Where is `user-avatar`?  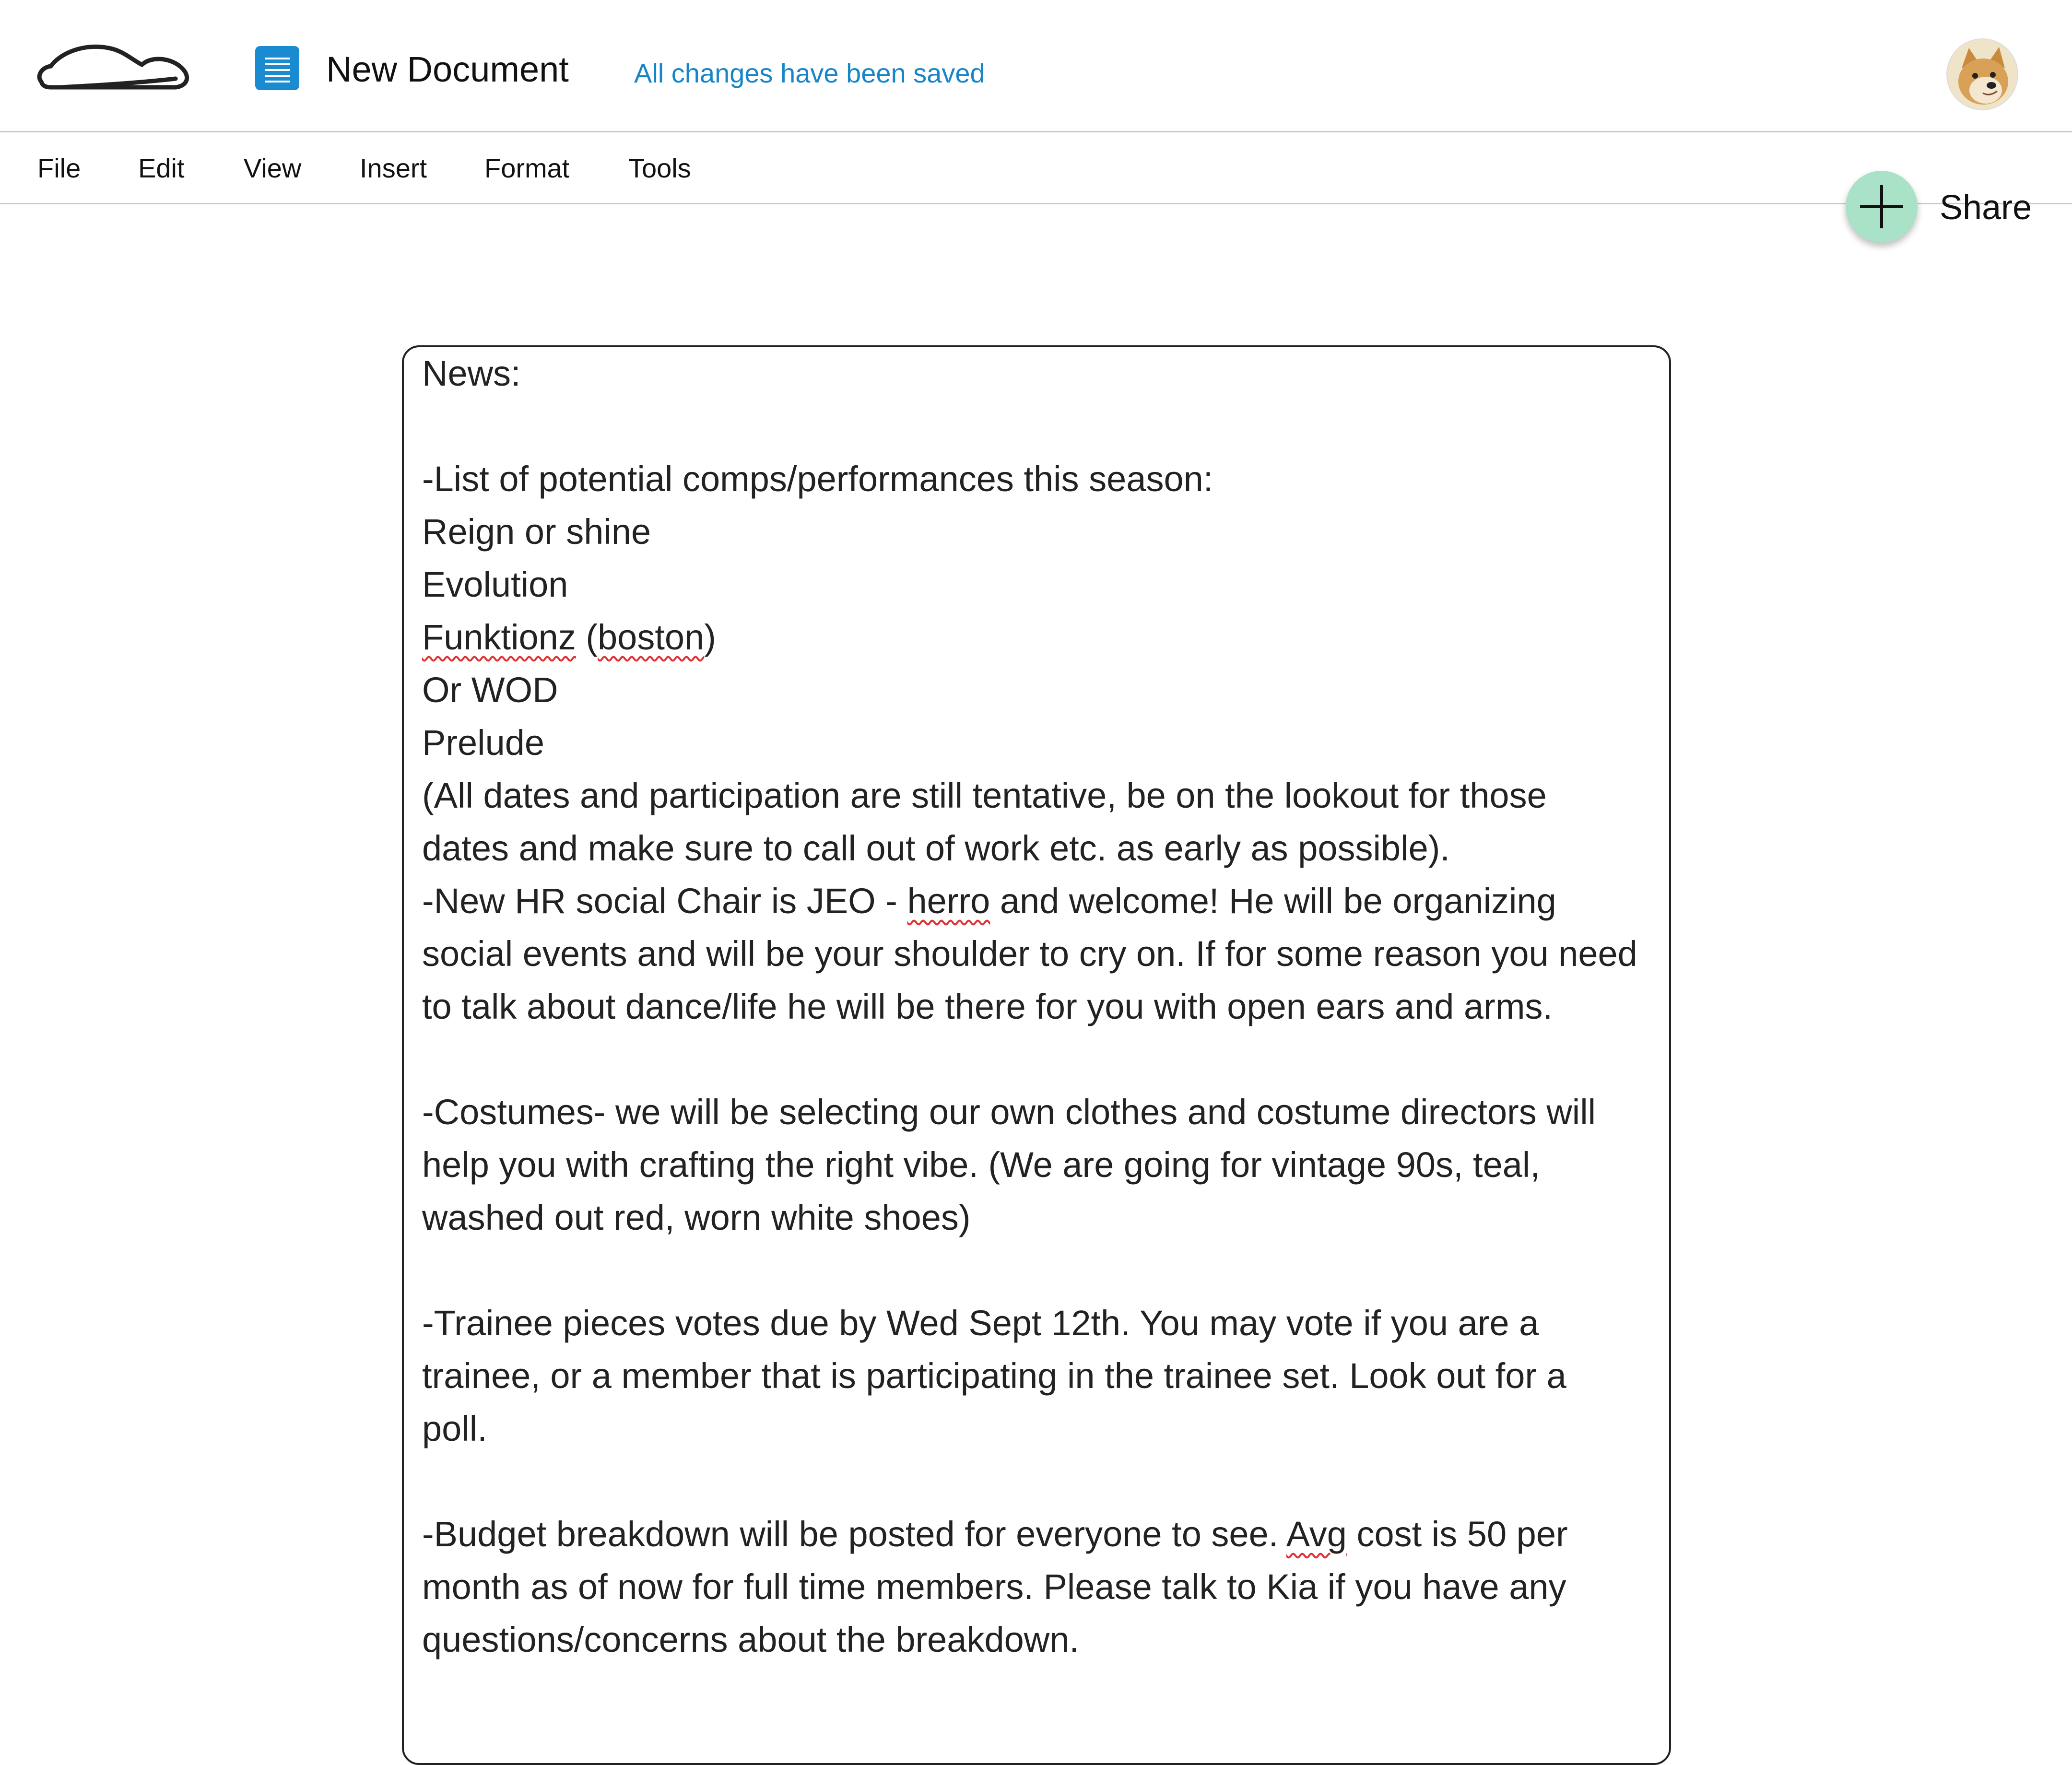 user-avatar is located at coordinates (1982, 74).